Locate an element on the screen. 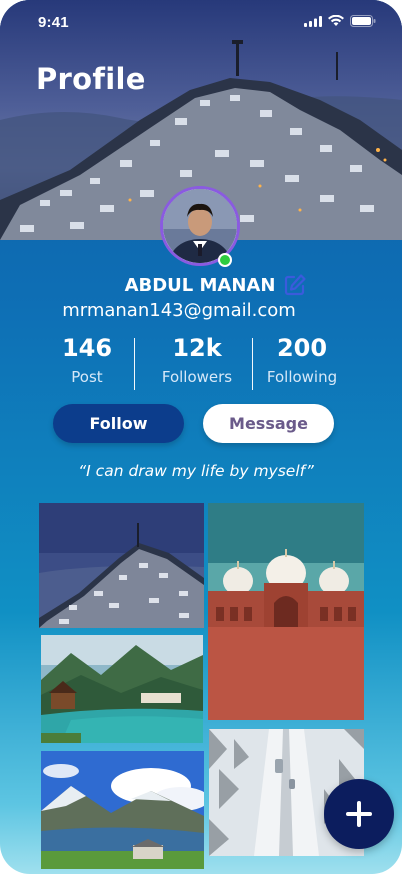 The image size is (402, 874). stat-posts-value: 146 is located at coordinates (87, 348).